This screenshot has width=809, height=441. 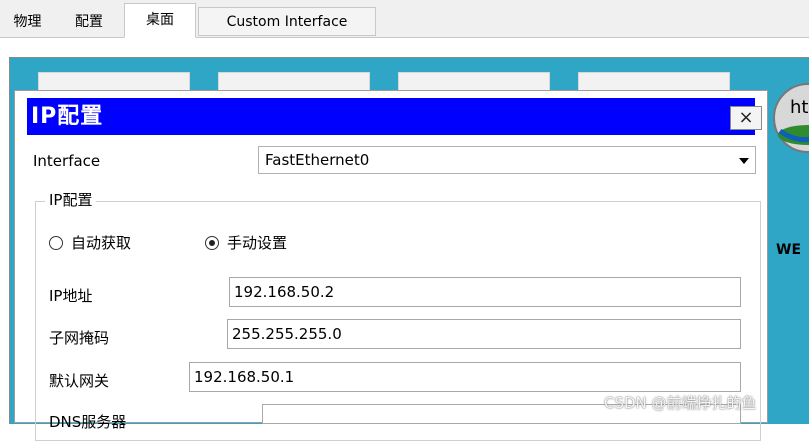 What do you see at coordinates (79, 381) in the screenshot?
I see `default-gateway-label: 默认网关` at bounding box center [79, 381].